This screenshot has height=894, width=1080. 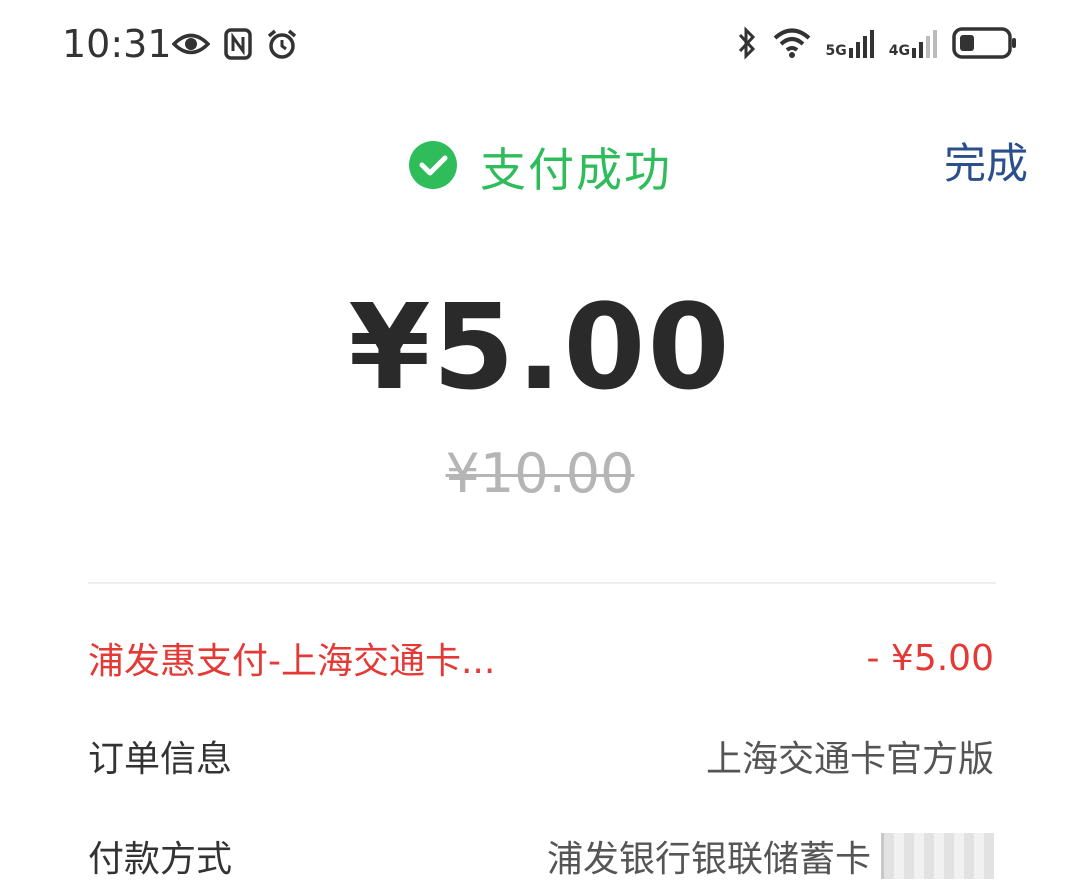 What do you see at coordinates (849, 759) in the screenshot?
I see `order-info-value: 上海交通卡官方版` at bounding box center [849, 759].